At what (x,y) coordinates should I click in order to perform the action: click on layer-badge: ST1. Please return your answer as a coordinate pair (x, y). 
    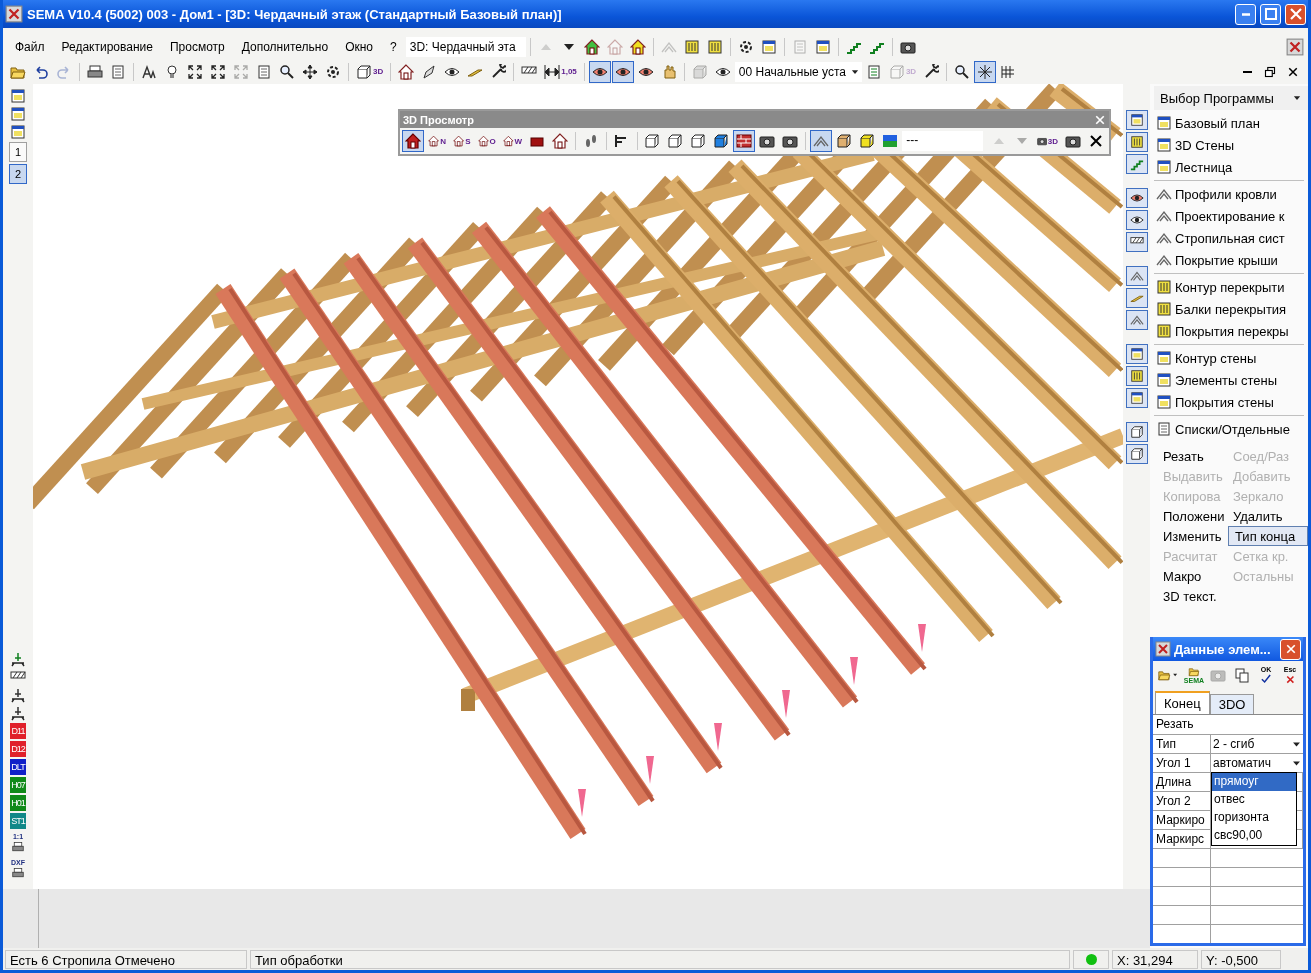
    Looking at the image, I should click on (18, 821).